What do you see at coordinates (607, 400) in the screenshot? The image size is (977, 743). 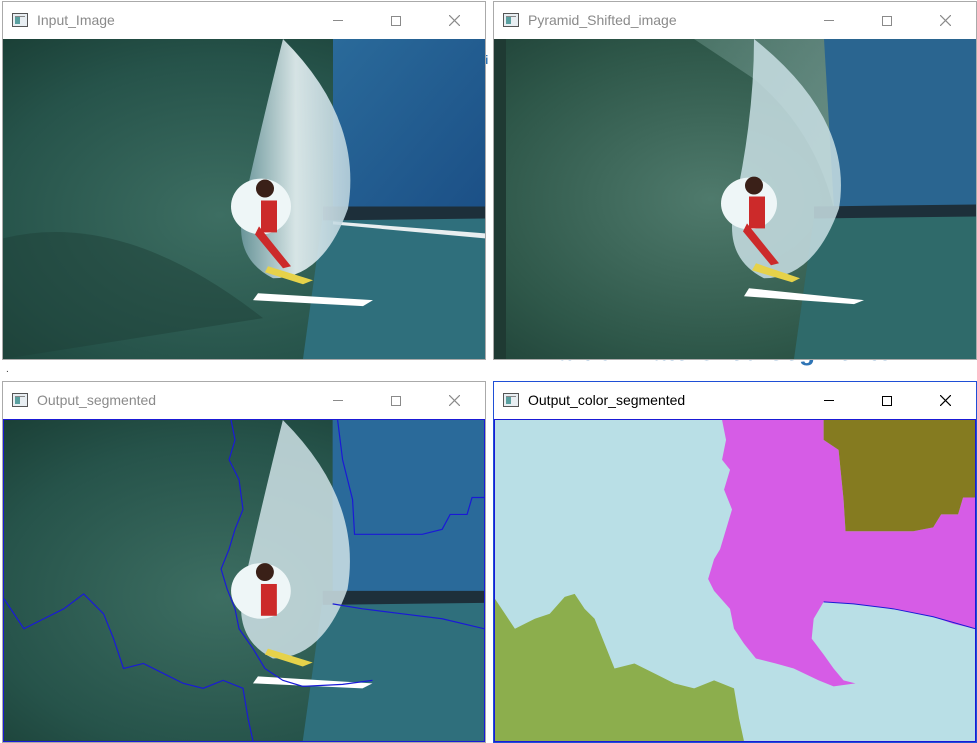 I see `window-title: Output_color_segmented` at bounding box center [607, 400].